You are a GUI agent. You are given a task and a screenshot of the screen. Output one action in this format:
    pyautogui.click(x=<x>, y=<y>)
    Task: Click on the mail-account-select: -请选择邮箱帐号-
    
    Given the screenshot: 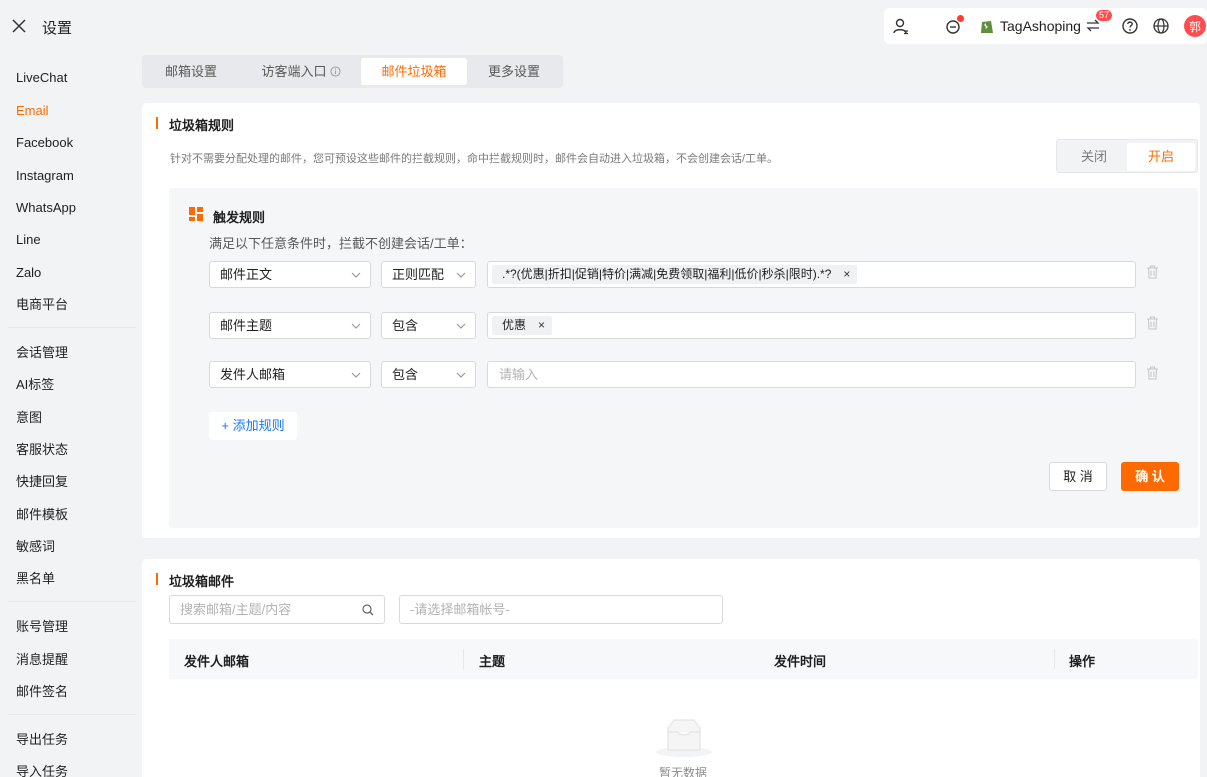 What is the action you would take?
    pyautogui.click(x=561, y=609)
    